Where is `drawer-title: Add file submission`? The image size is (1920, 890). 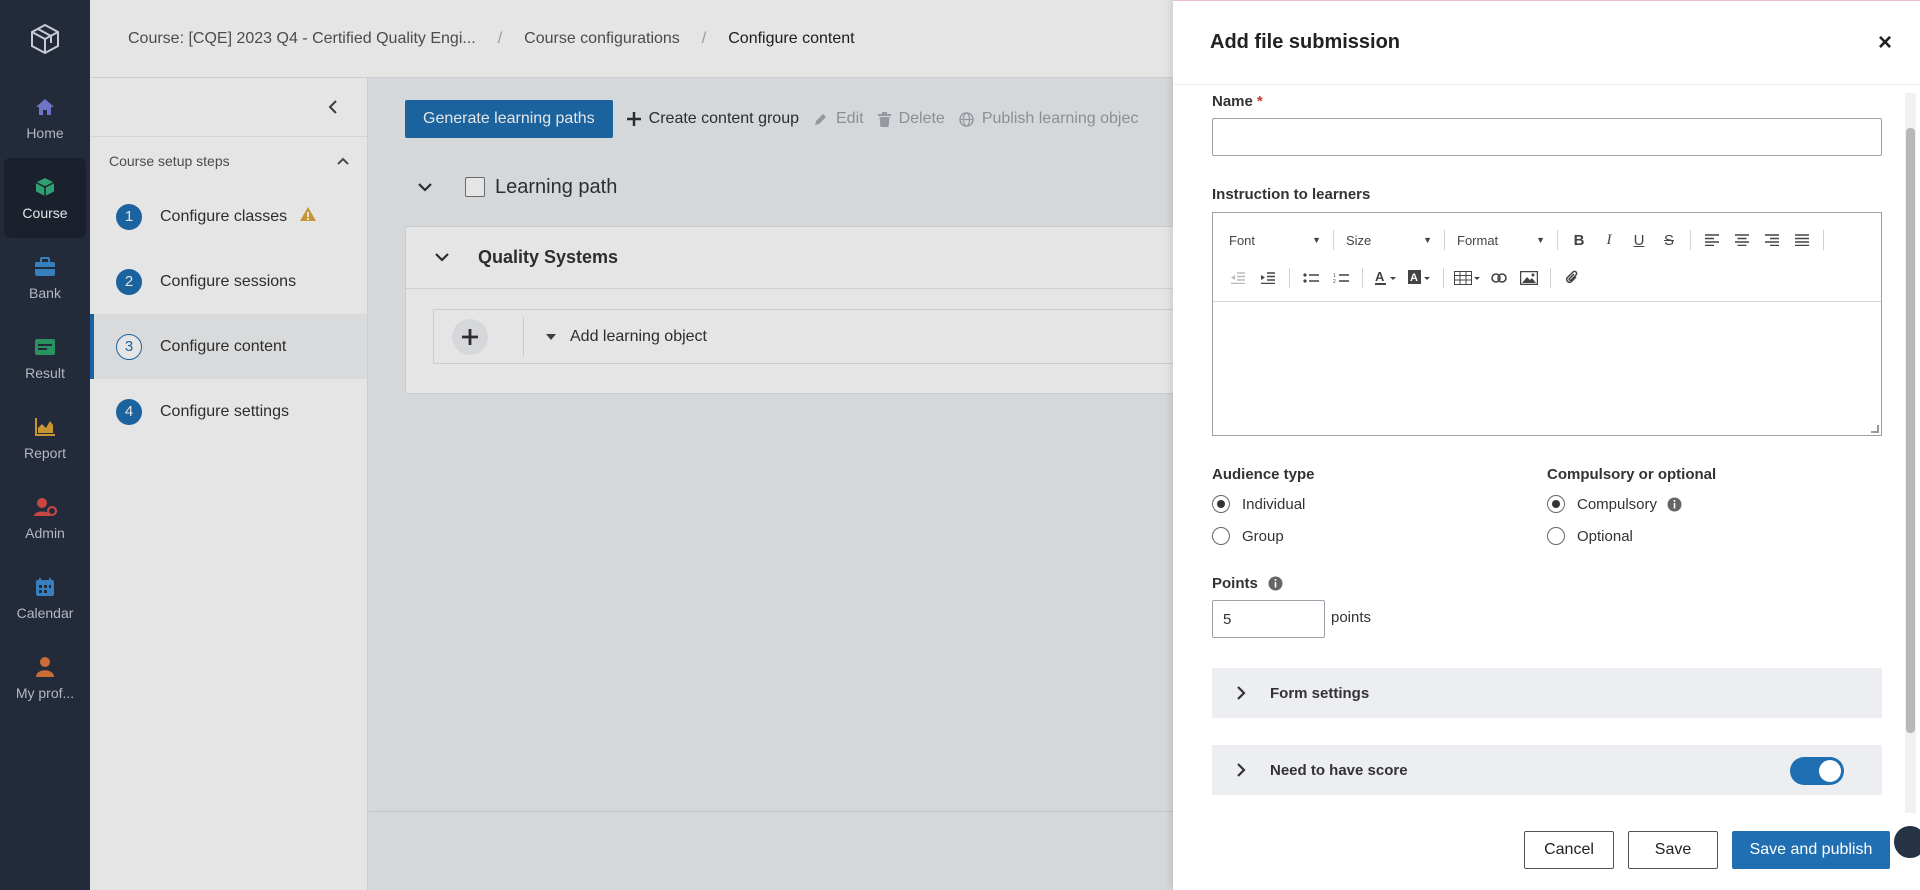
drawer-title: Add file submission is located at coordinates (1305, 42).